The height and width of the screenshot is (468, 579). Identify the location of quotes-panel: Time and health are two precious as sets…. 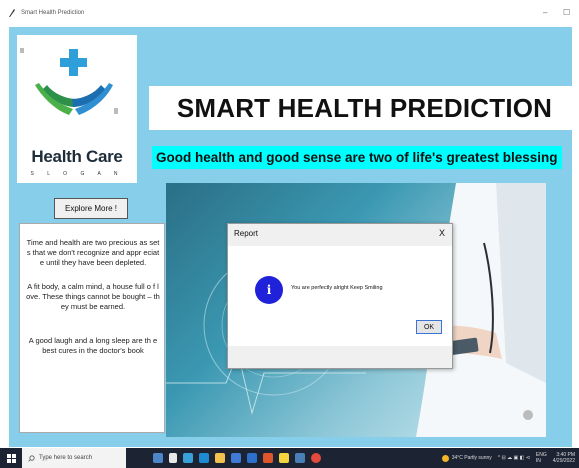
(92, 328).